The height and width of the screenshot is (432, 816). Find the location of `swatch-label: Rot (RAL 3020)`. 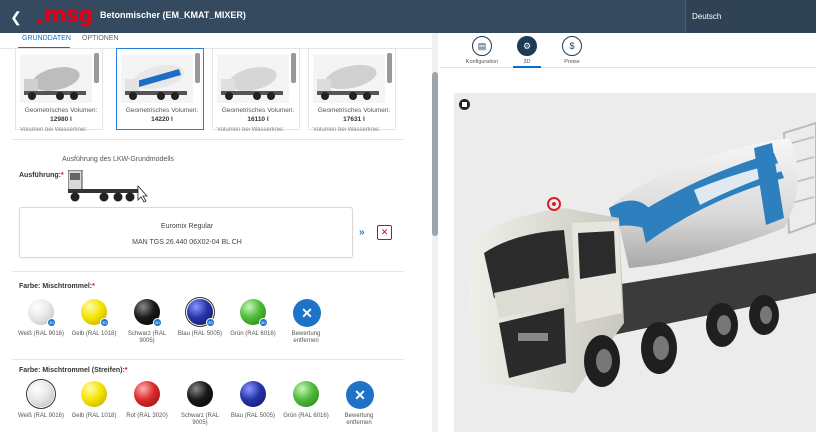

swatch-label: Rot (RAL 3020) is located at coordinates (147, 416).